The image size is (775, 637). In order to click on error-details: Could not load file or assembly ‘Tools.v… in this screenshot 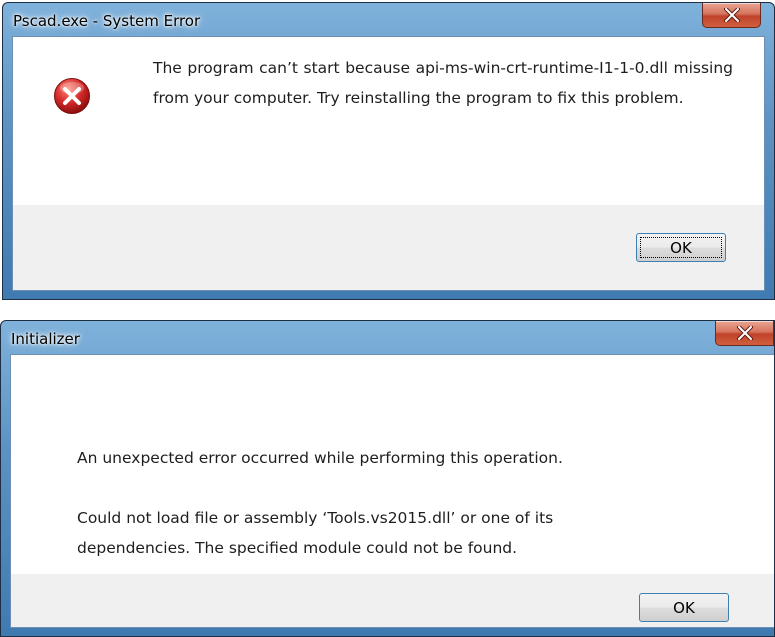, I will do `click(315, 533)`.